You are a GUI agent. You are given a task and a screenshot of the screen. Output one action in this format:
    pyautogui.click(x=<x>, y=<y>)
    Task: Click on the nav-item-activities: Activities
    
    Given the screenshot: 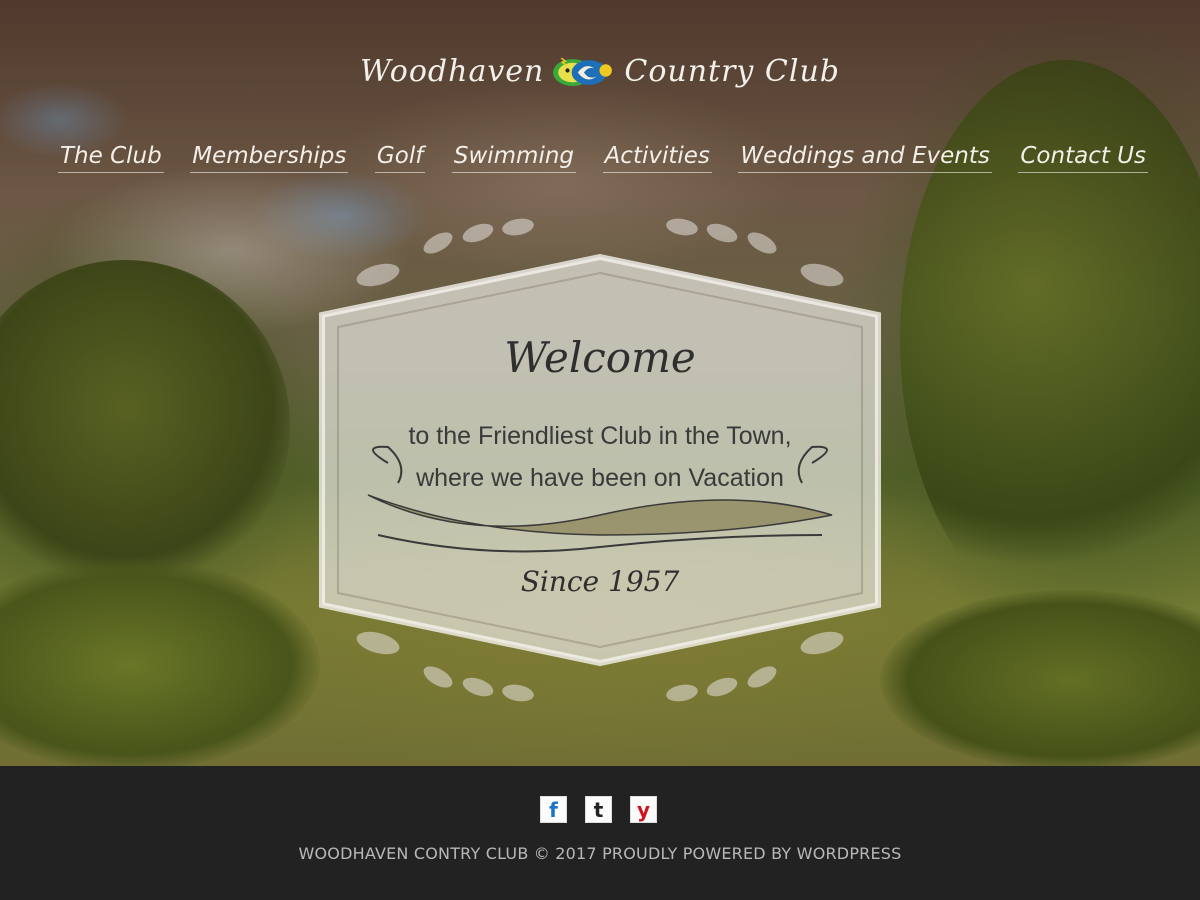 What is the action you would take?
    pyautogui.click(x=657, y=158)
    